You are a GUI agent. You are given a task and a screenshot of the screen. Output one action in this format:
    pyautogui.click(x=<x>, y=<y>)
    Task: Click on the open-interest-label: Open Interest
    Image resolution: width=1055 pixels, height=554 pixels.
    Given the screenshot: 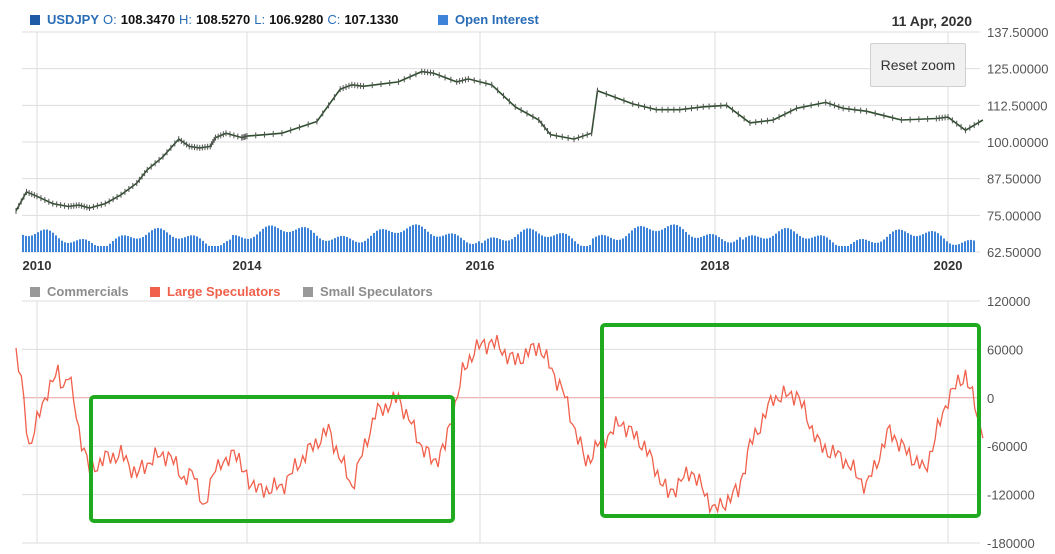 What is the action you would take?
    pyautogui.click(x=497, y=19)
    